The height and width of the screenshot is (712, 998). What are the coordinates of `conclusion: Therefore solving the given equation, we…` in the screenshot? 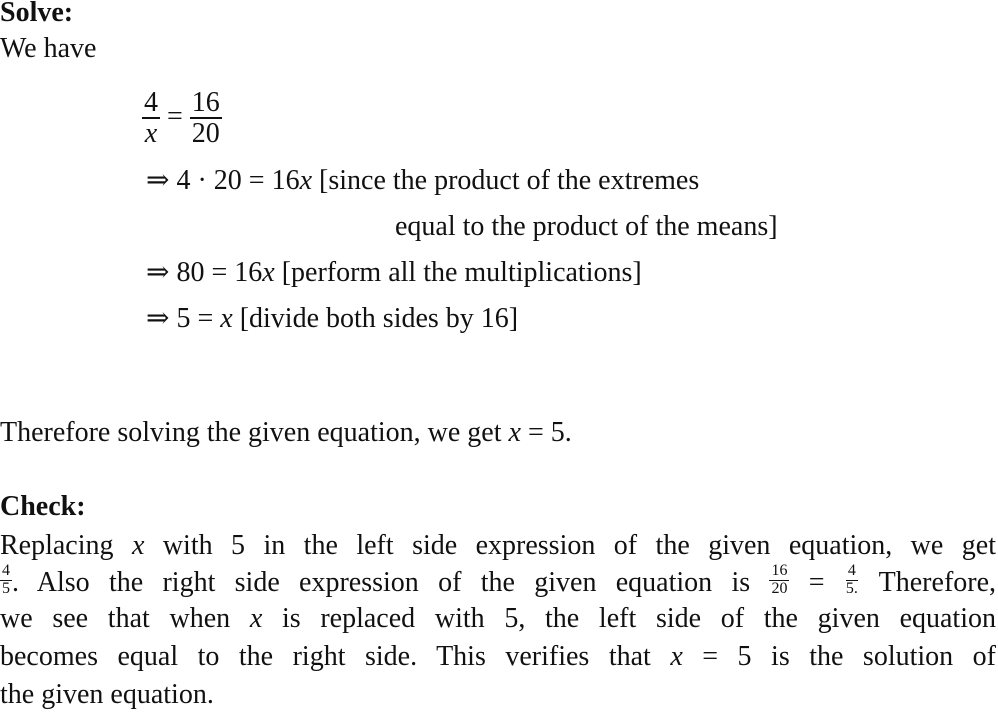 It's located at (286, 433).